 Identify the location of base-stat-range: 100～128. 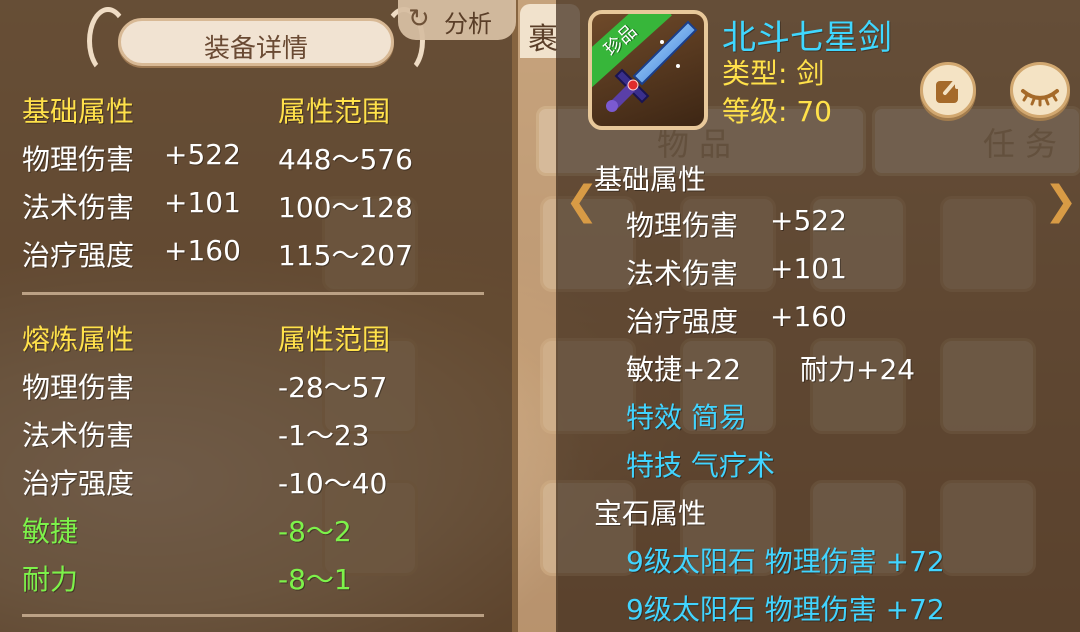
(345, 207).